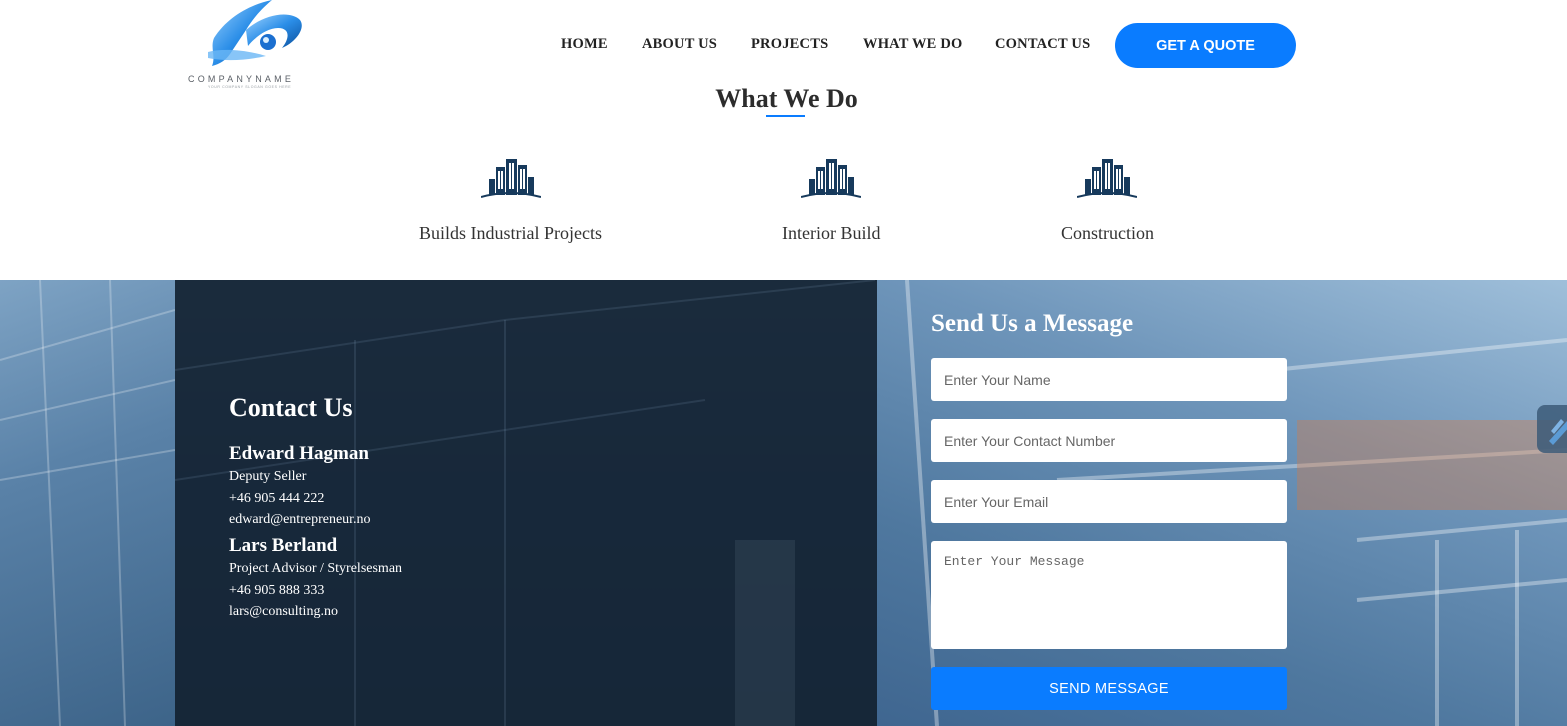  What do you see at coordinates (276, 499) in the screenshot?
I see `person-phone: +46 905 444 222` at bounding box center [276, 499].